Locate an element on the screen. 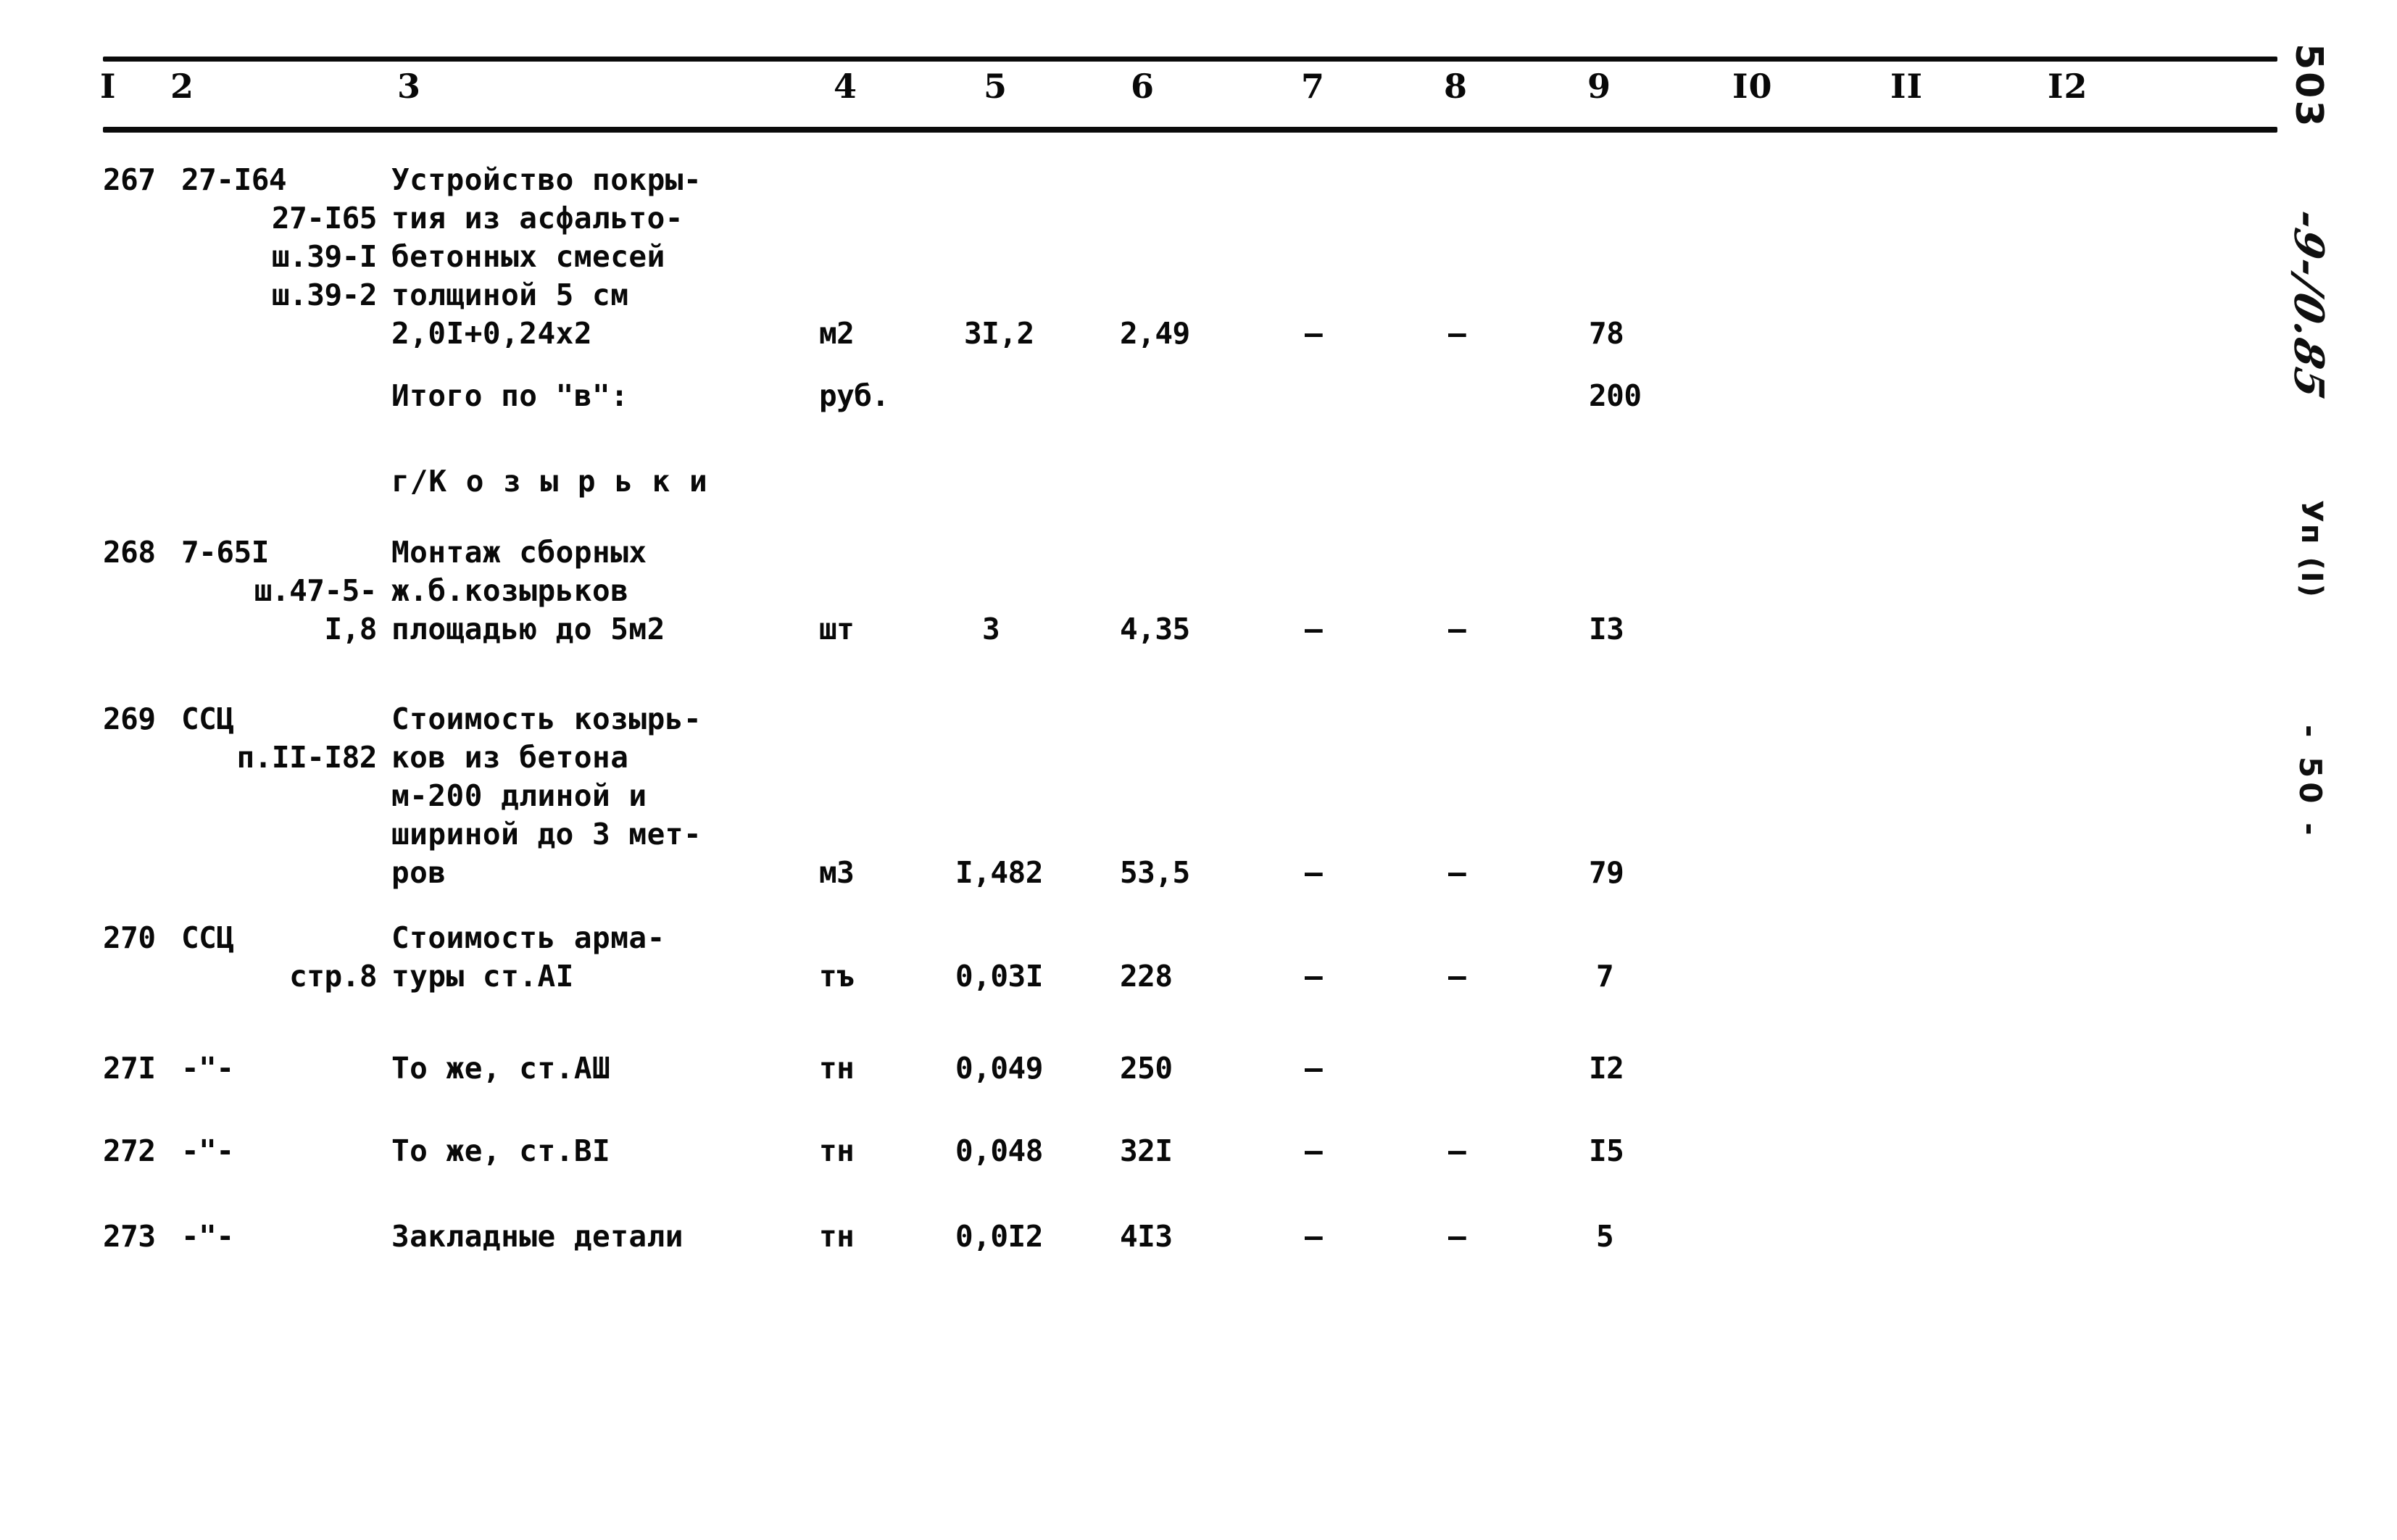 This screenshot has height=1540, width=2397. row-quantity: 3I,2 is located at coordinates (999, 333).